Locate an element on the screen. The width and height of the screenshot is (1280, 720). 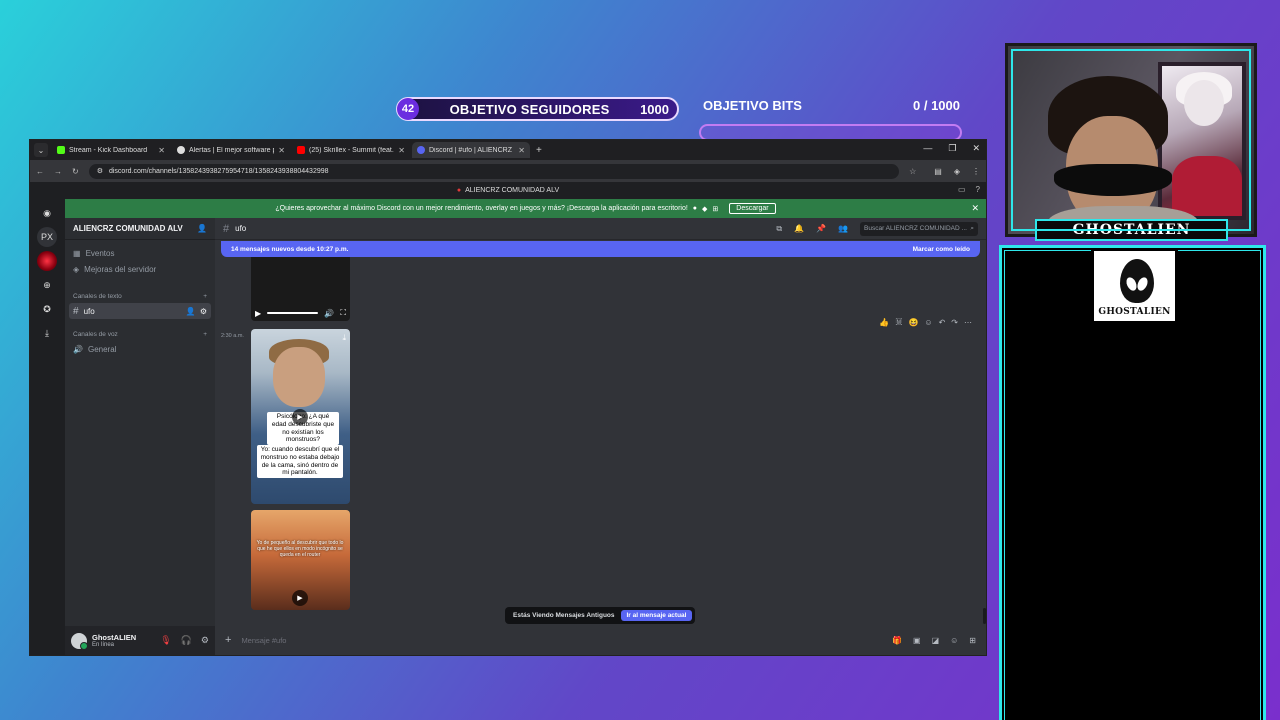
extension-icon: ▤ is located at coordinates (938, 171).